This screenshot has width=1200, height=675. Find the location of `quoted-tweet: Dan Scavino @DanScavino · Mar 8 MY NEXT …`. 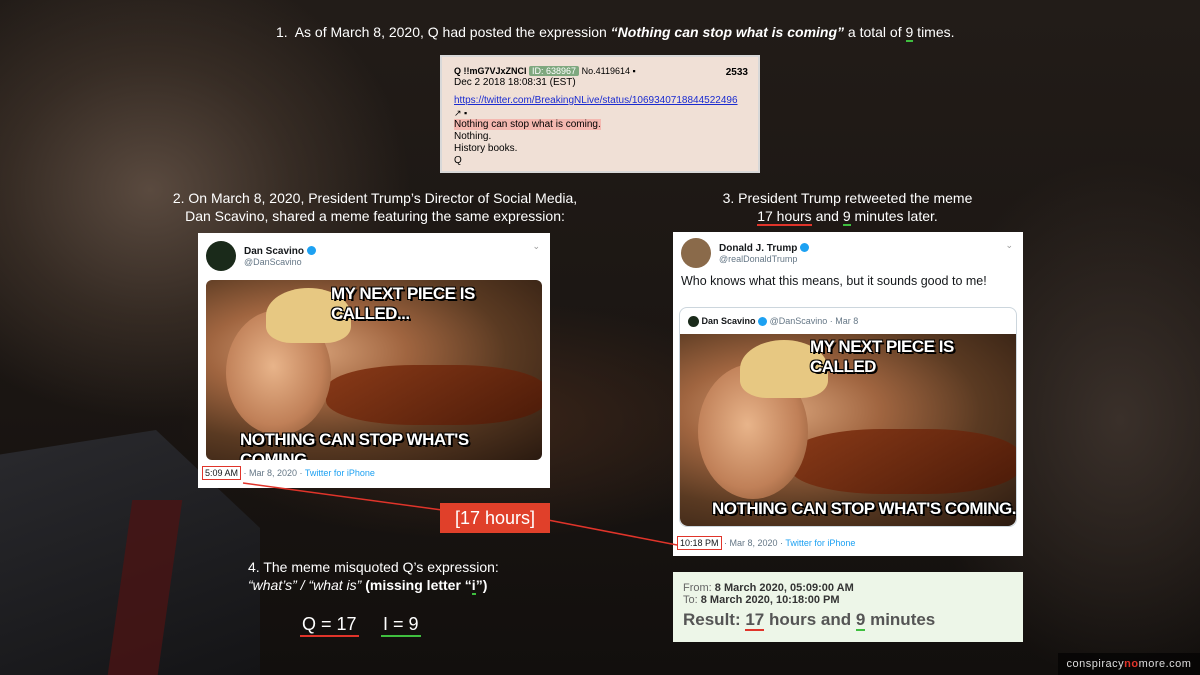

quoted-tweet: Dan Scavino @DanScavino · Mar 8 MY NEXT … is located at coordinates (848, 417).